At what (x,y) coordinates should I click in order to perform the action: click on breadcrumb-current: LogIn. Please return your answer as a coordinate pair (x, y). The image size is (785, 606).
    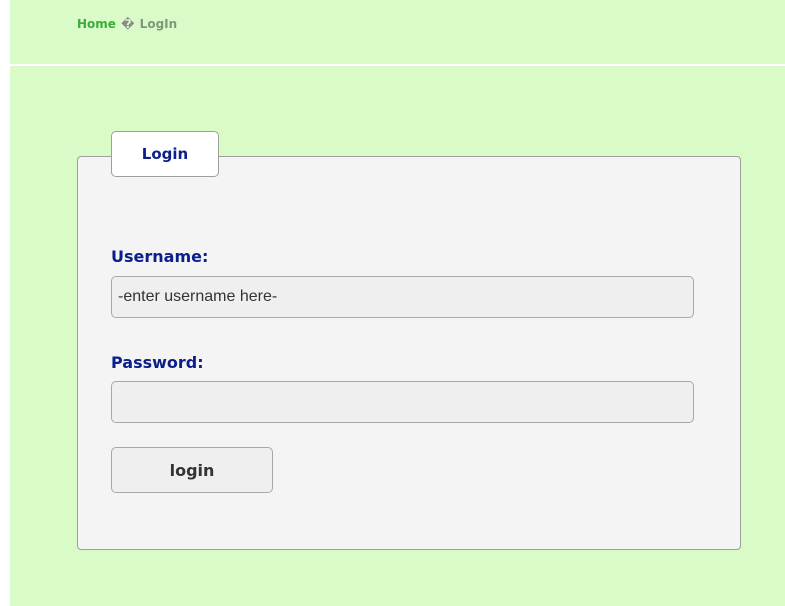
    Looking at the image, I should click on (158, 24).